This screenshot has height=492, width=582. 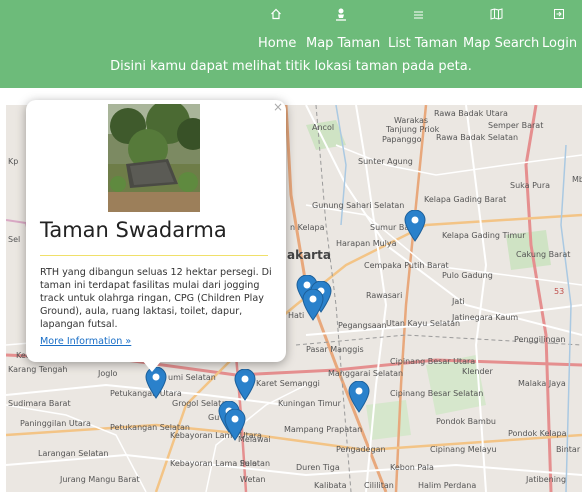 What do you see at coordinates (466, 421) in the screenshot?
I see `place-pondok-bambu: Pondok Bambu` at bounding box center [466, 421].